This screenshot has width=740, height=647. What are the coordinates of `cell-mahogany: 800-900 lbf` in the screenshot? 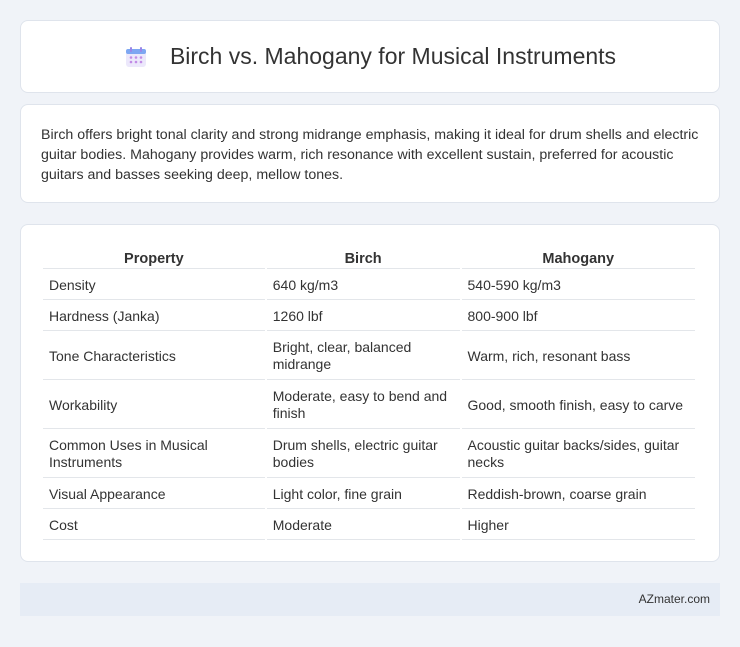 It's located at (578, 316).